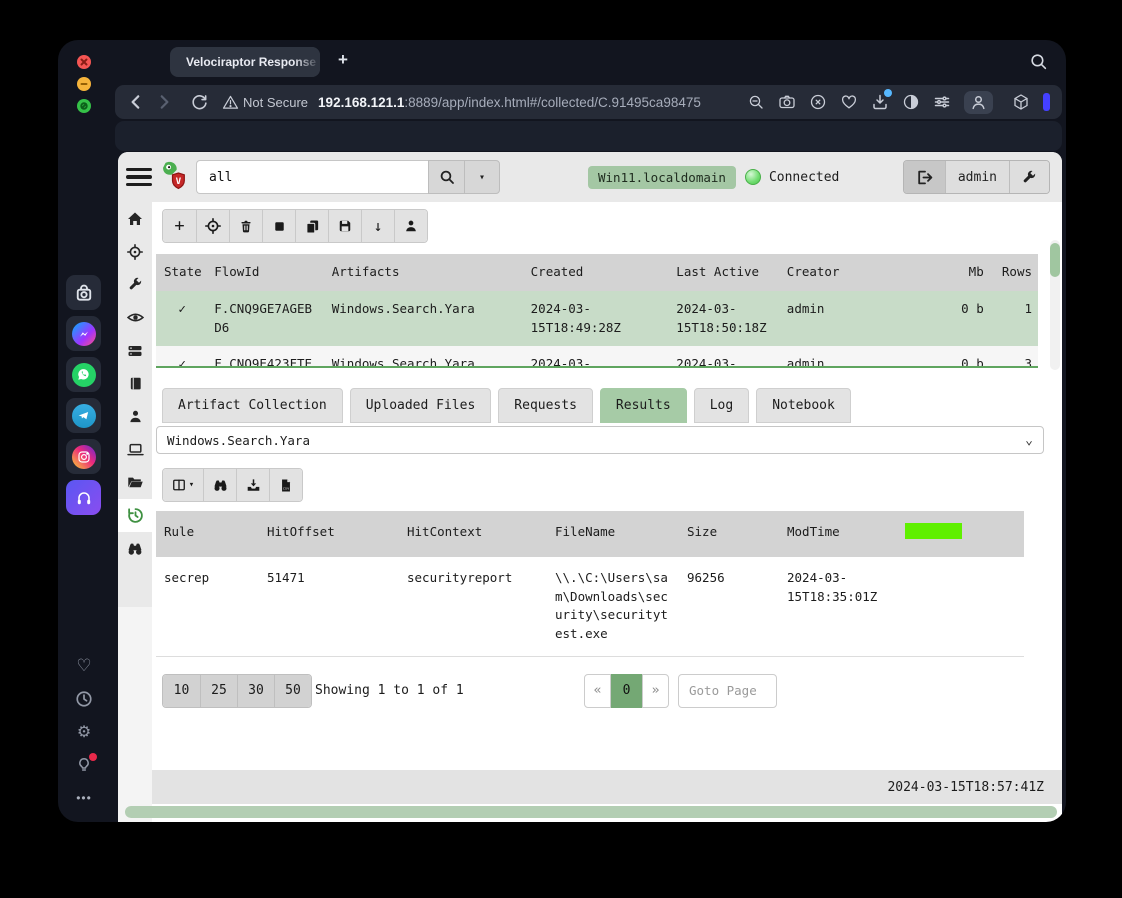 The image size is (1122, 898). What do you see at coordinates (1013, 272) in the screenshot?
I see `col-rows: Rows` at bounding box center [1013, 272].